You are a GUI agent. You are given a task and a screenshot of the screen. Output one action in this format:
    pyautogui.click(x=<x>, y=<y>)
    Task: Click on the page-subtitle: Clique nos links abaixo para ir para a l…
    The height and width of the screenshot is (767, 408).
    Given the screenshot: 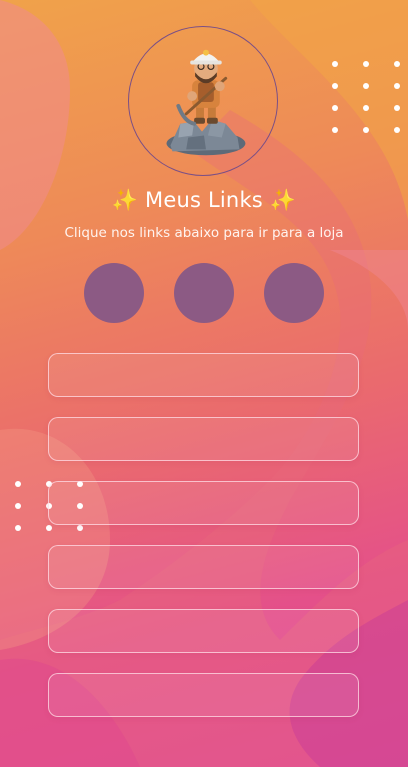 What is the action you would take?
    pyautogui.click(x=204, y=233)
    